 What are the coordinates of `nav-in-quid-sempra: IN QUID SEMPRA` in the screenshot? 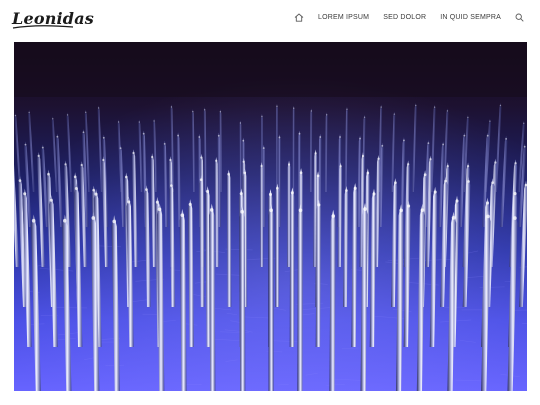 It's located at (470, 17).